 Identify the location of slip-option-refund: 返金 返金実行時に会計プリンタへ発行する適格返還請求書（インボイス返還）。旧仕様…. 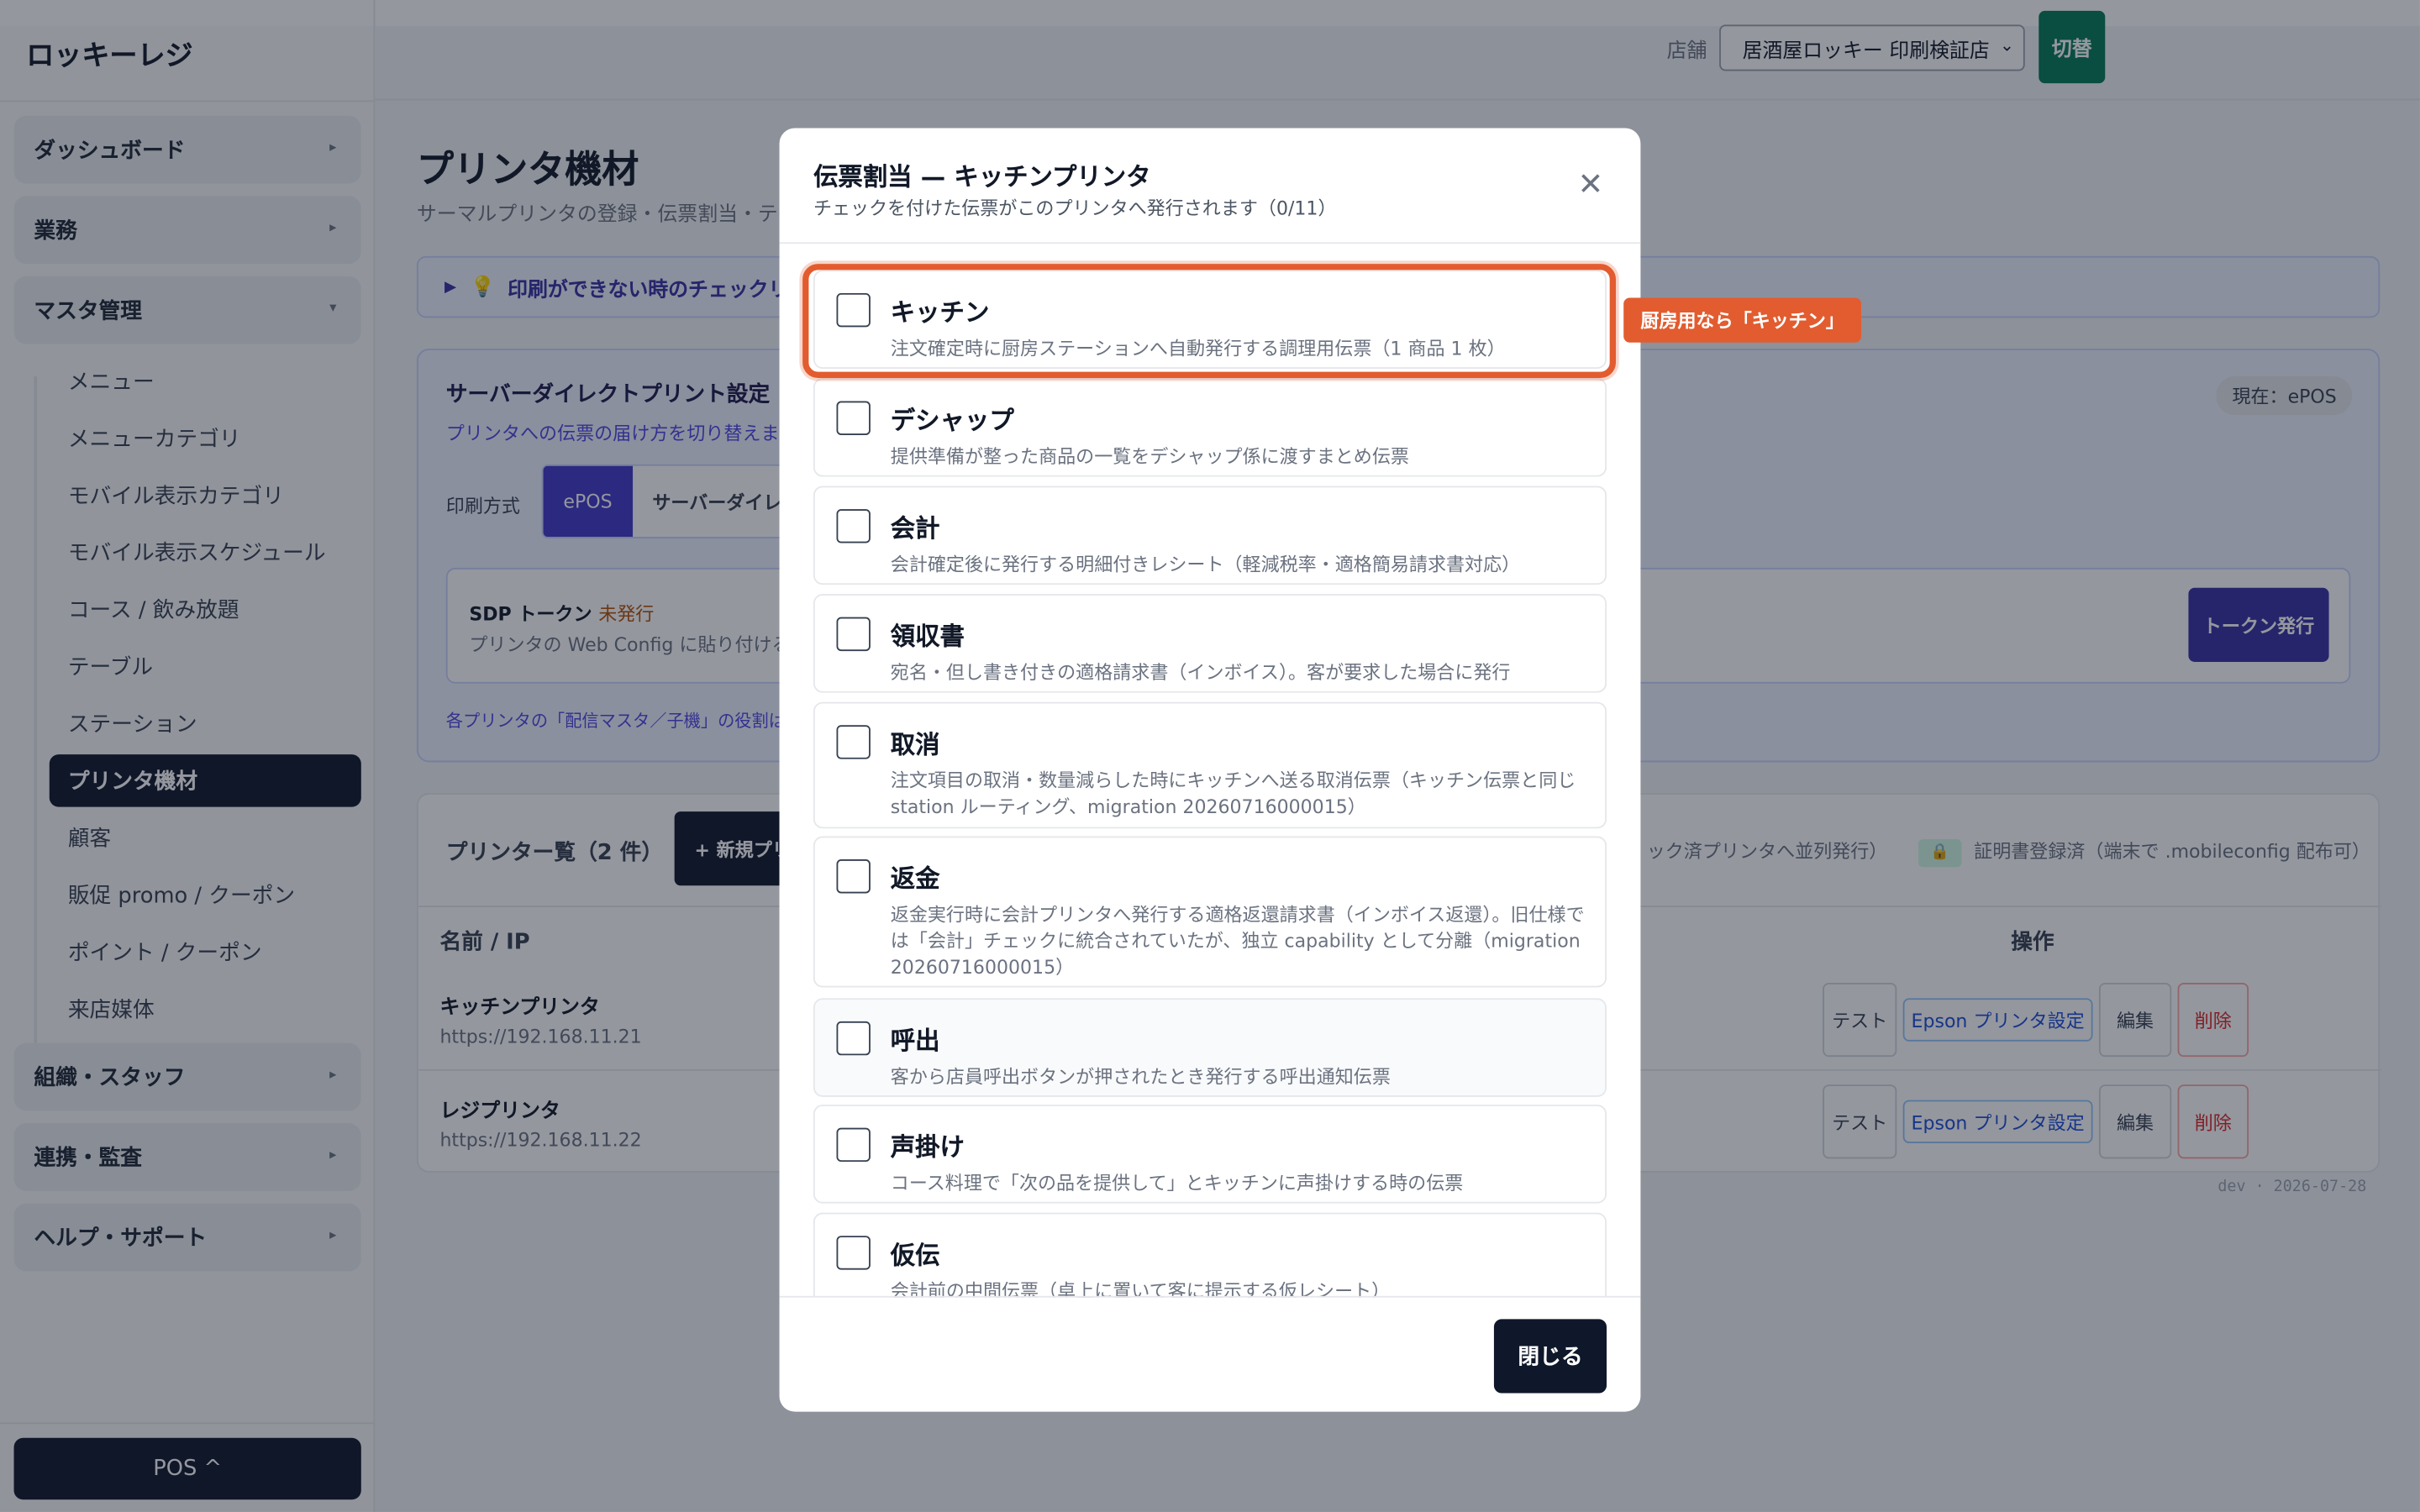
(1210, 912).